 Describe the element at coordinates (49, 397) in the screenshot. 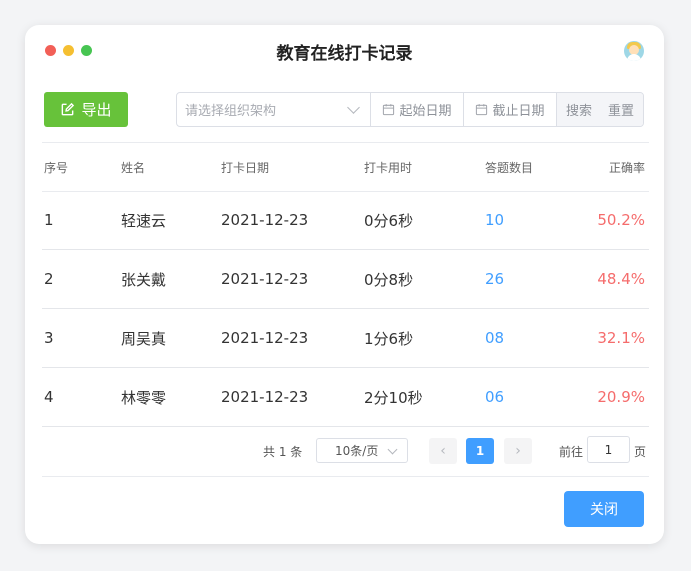

I see `cell-no: 4` at that location.